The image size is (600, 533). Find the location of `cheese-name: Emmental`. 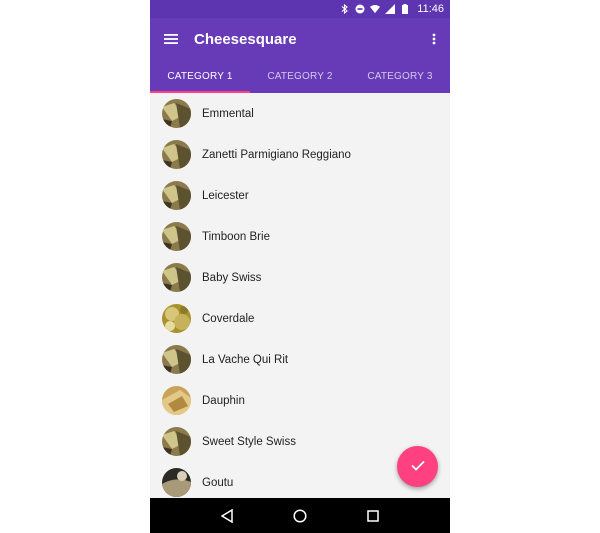

cheese-name: Emmental is located at coordinates (228, 113).